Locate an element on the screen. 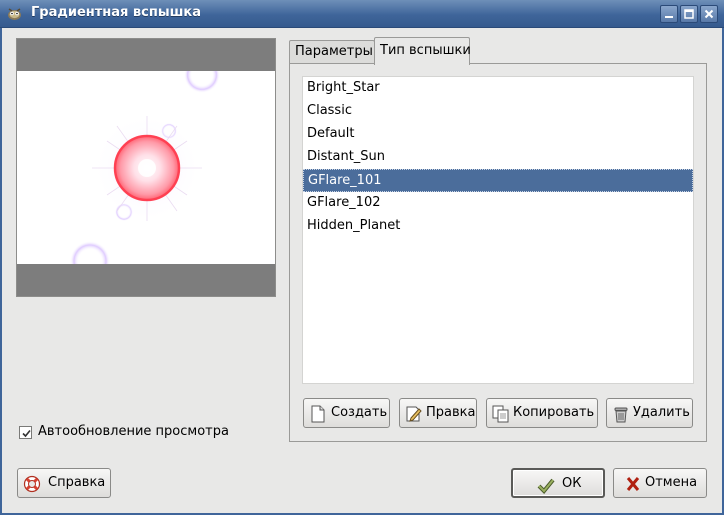 The width and height of the screenshot is (724, 515). auto-update-checkbox is located at coordinates (25, 432).